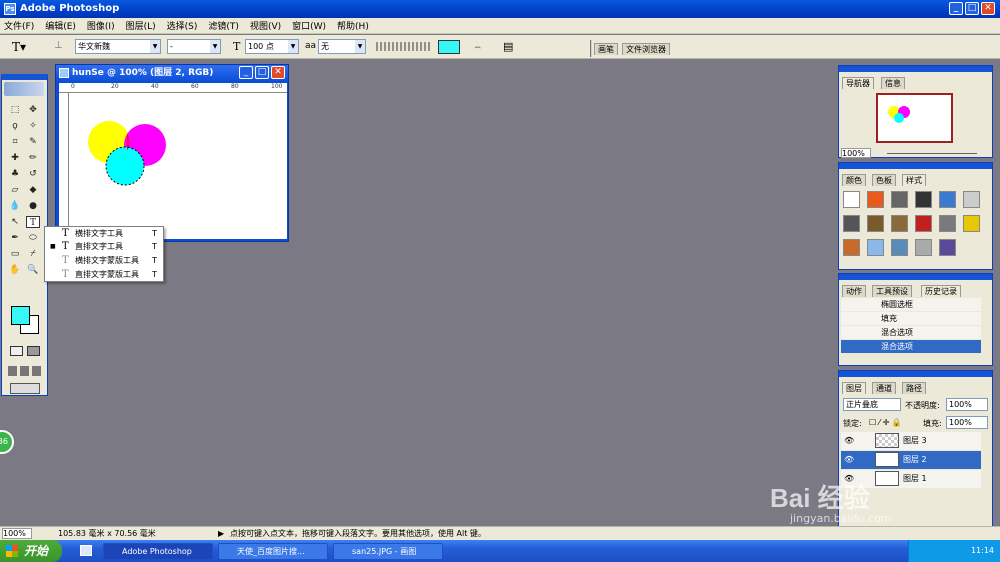 This screenshot has height=562, width=1000. What do you see at coordinates (884, 180) in the screenshot?
I see `tab-swatches: 色板` at bounding box center [884, 180].